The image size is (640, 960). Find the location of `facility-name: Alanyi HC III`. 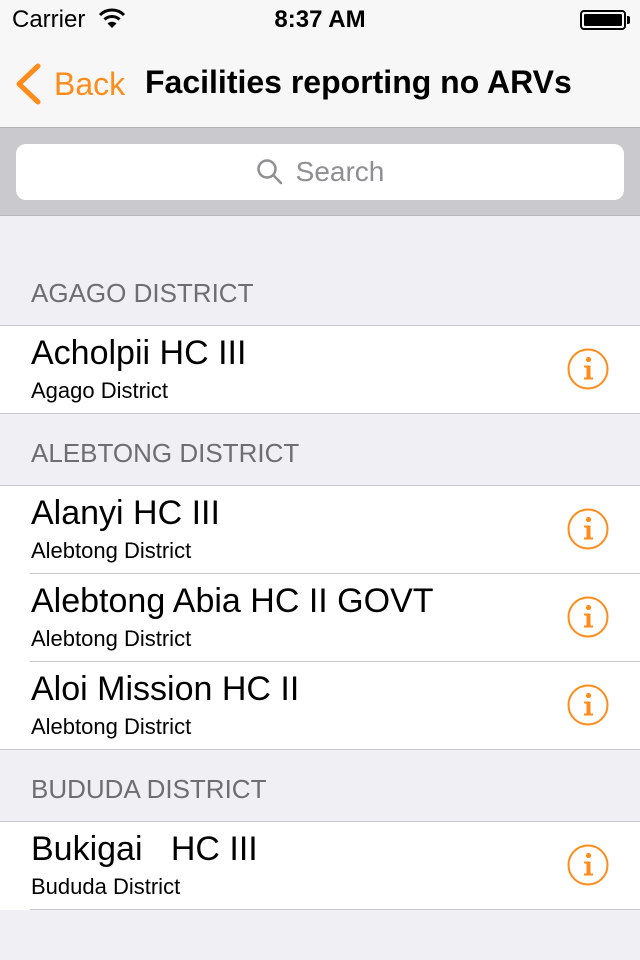

facility-name: Alanyi HC III is located at coordinates (125, 513).